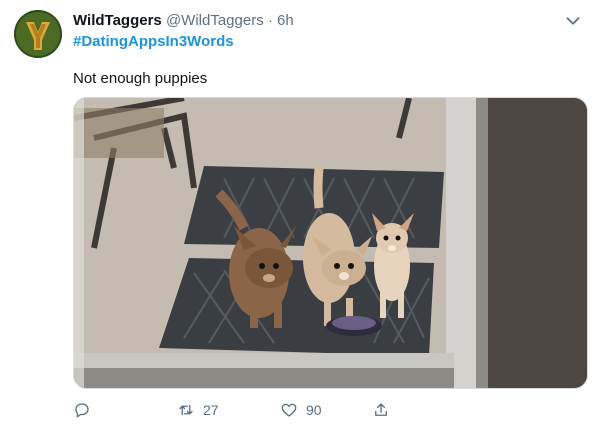 This screenshot has width=600, height=429. I want to click on hashtag-link: #DatingAppsIn3Words, so click(153, 41).